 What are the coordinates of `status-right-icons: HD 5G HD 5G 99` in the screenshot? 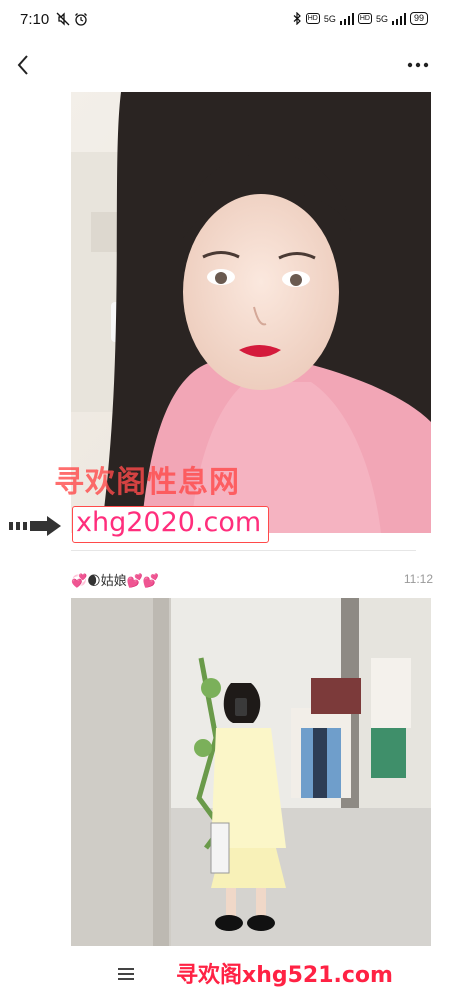 It's located at (360, 18).